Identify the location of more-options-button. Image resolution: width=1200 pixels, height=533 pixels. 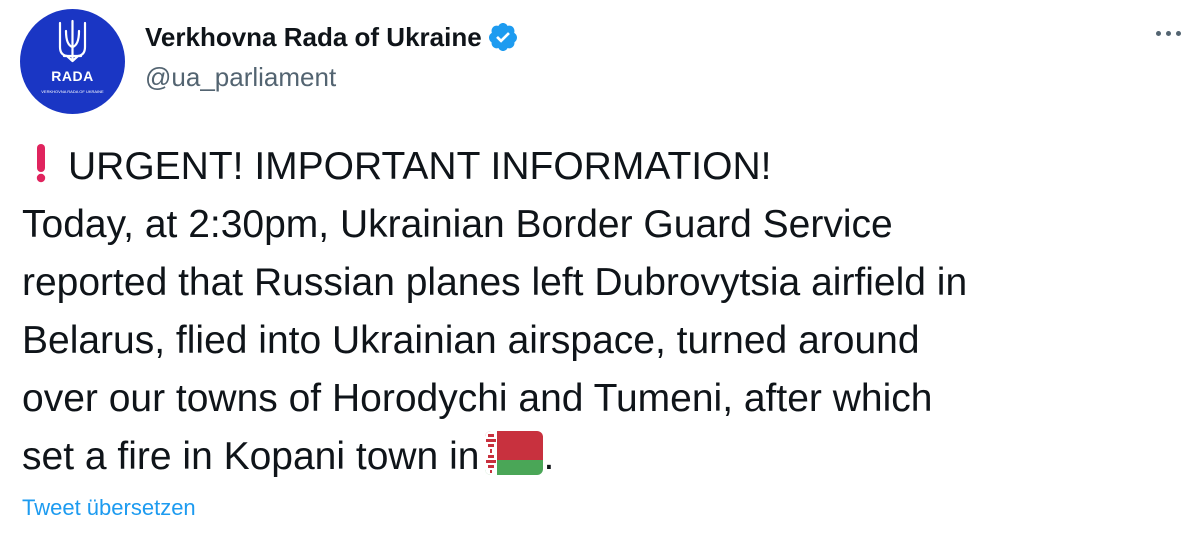
(1168, 33).